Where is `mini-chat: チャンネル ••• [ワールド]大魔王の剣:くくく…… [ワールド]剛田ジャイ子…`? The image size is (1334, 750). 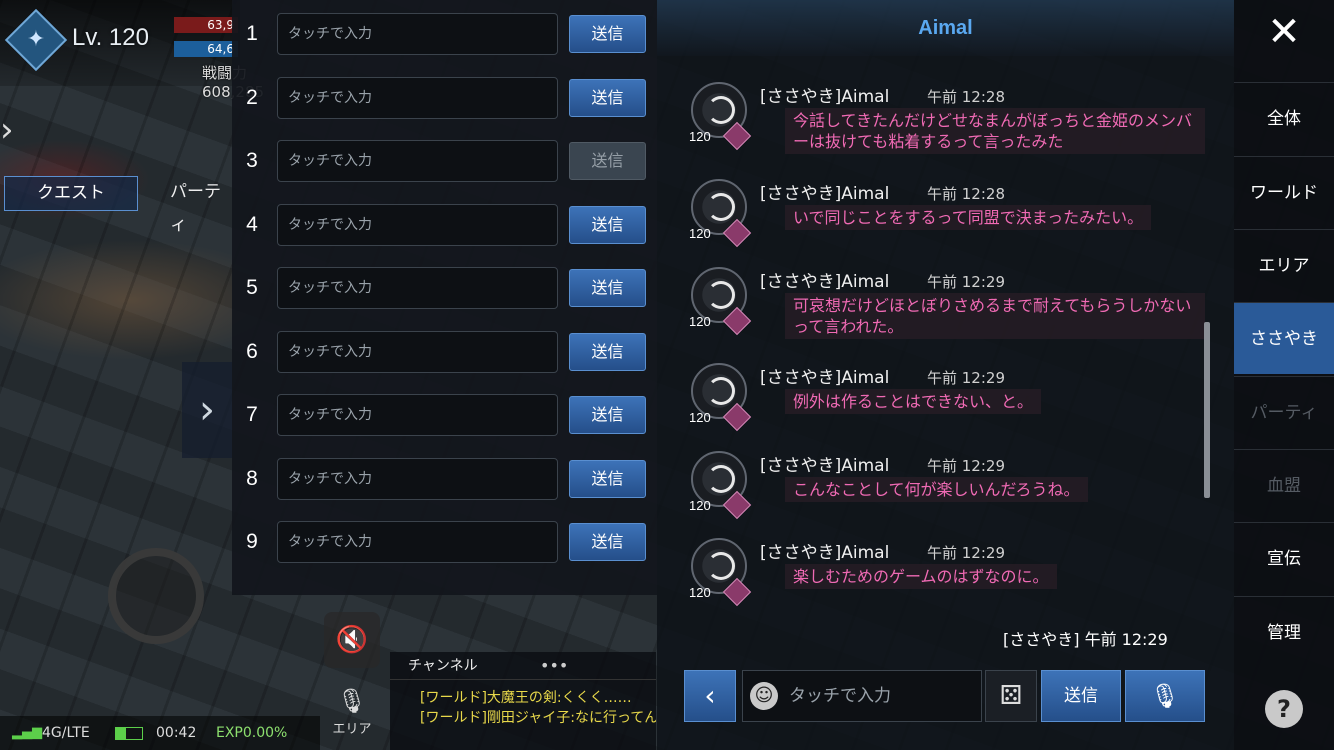
mini-chat: チャンネル ••• [ワールド]大魔王の剣:くくく…… [ワールド]剛田ジャイ子… is located at coordinates (523, 701).